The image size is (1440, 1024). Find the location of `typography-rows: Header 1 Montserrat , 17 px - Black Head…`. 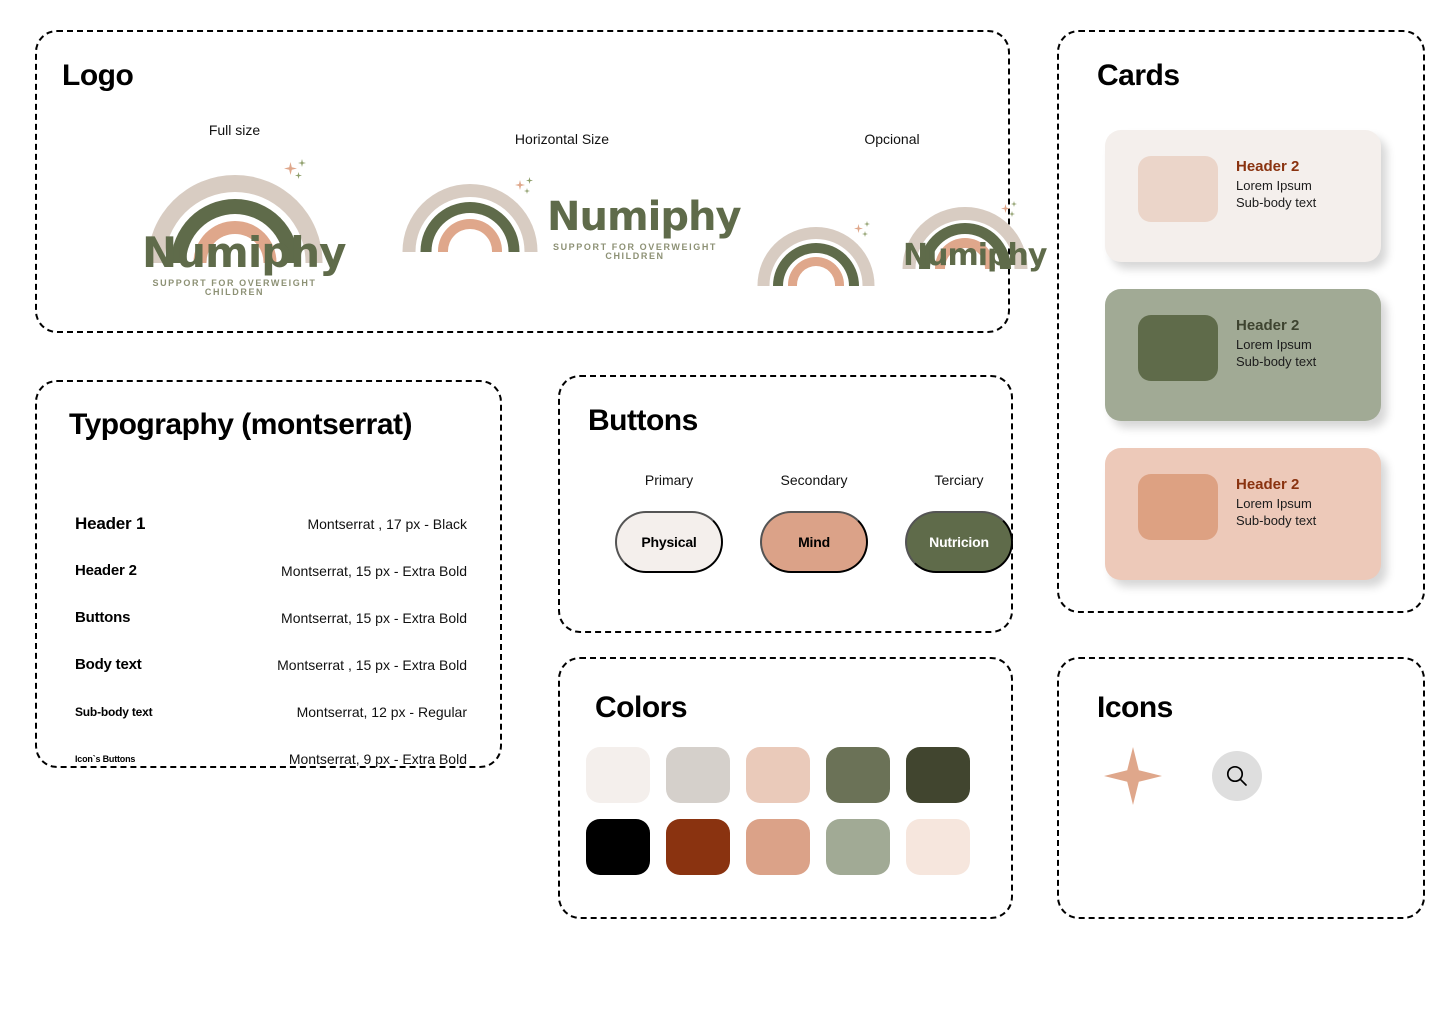

typography-rows: Header 1 Montserrat , 17 px - Black Head… is located at coordinates (271, 641).